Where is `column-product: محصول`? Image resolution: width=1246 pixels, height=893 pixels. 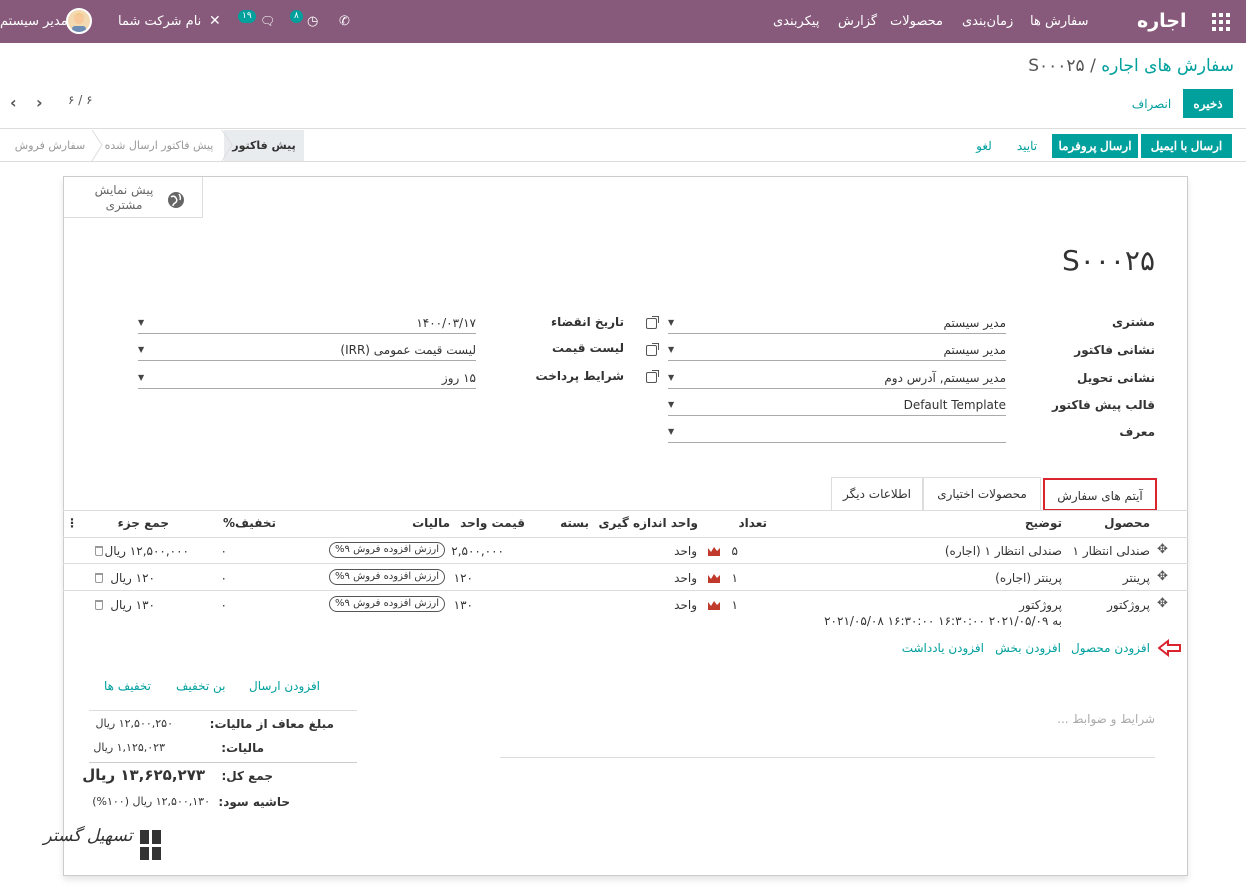 column-product: محصول is located at coordinates (1127, 523).